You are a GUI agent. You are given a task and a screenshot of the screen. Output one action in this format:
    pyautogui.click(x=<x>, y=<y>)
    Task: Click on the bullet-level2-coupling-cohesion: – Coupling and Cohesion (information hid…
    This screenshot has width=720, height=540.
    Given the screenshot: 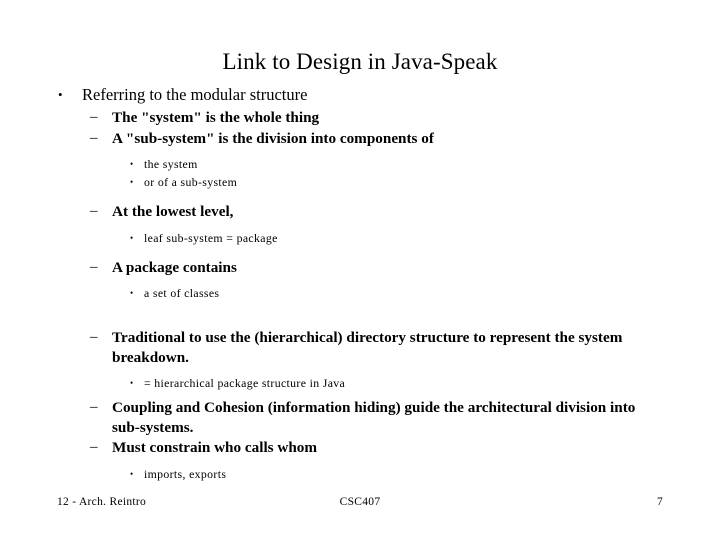 What is the action you would take?
    pyautogui.click(x=365, y=417)
    